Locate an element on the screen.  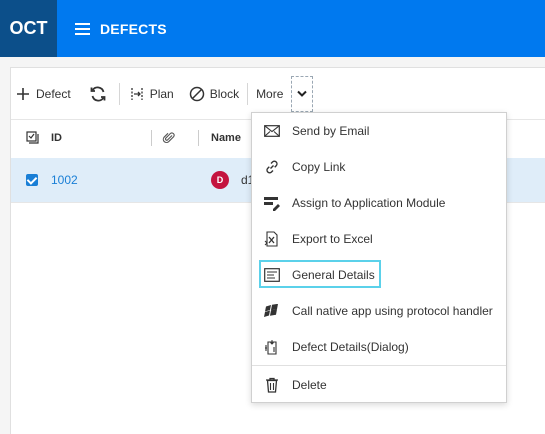
hamburger-icon is located at coordinates (82, 28).